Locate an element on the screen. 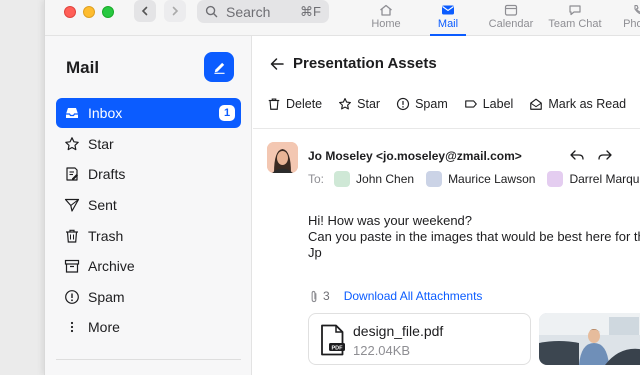 The width and height of the screenshot is (640, 375). tab-mail-label: Mail is located at coordinates (448, 24).